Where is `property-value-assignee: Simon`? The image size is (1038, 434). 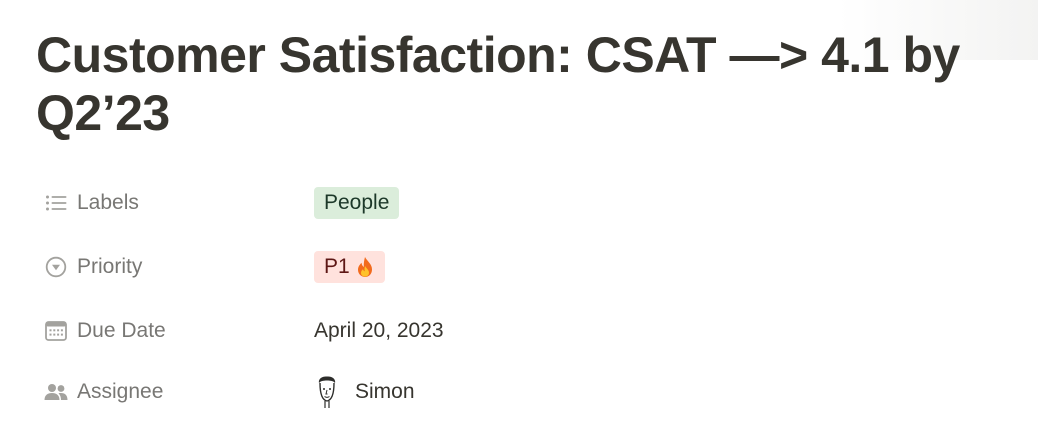 property-value-assignee: Simon is located at coordinates (364, 392).